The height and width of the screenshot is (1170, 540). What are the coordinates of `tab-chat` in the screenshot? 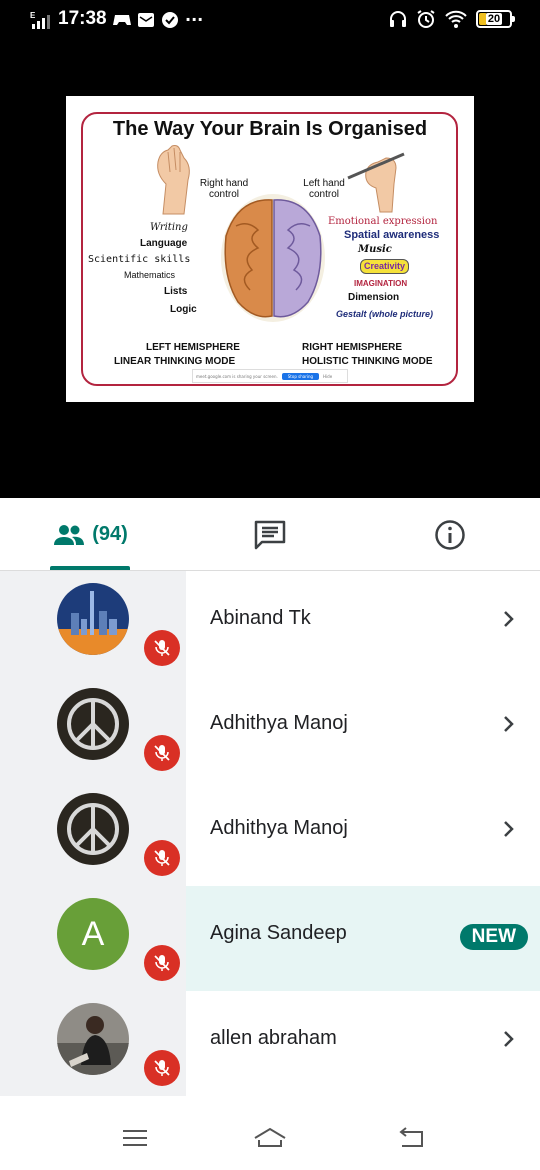 It's located at (270, 534).